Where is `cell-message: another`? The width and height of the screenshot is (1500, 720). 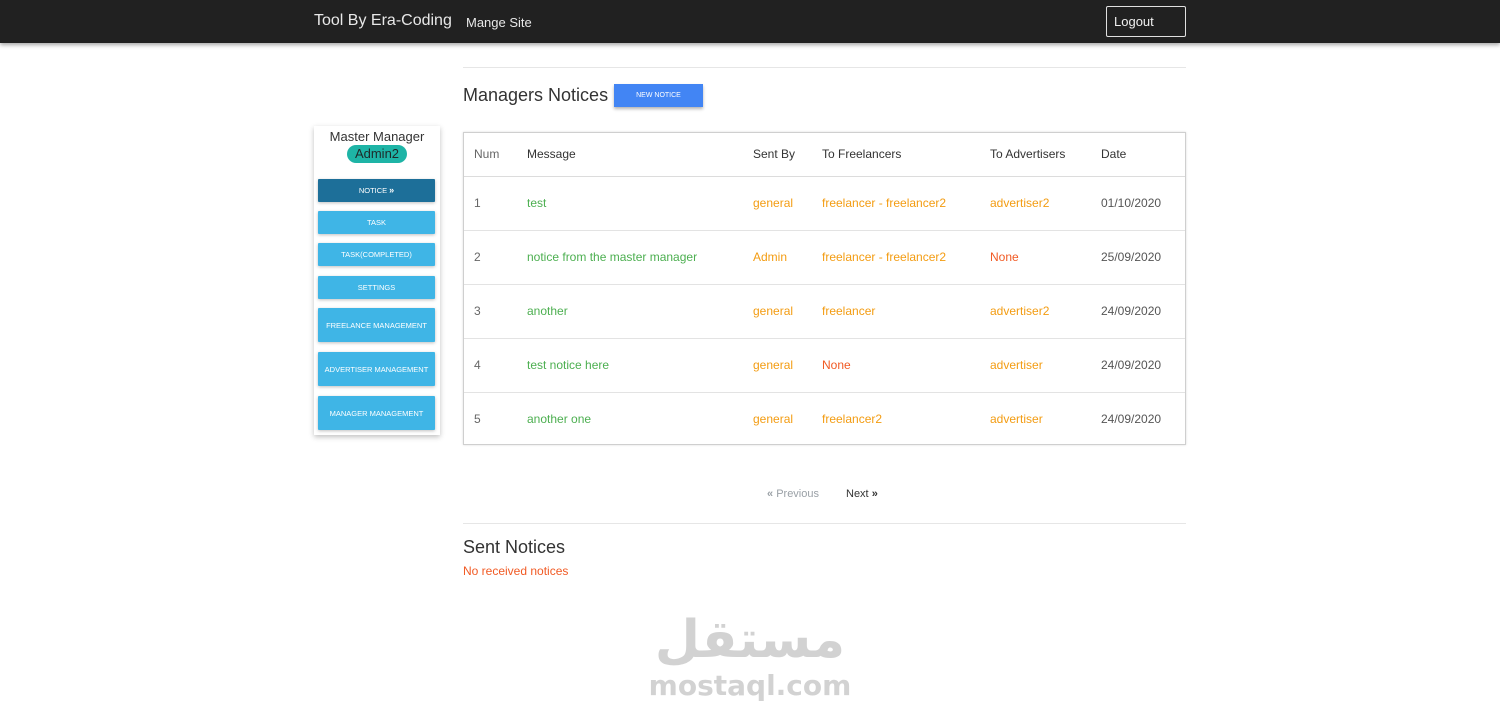 cell-message: another is located at coordinates (640, 311).